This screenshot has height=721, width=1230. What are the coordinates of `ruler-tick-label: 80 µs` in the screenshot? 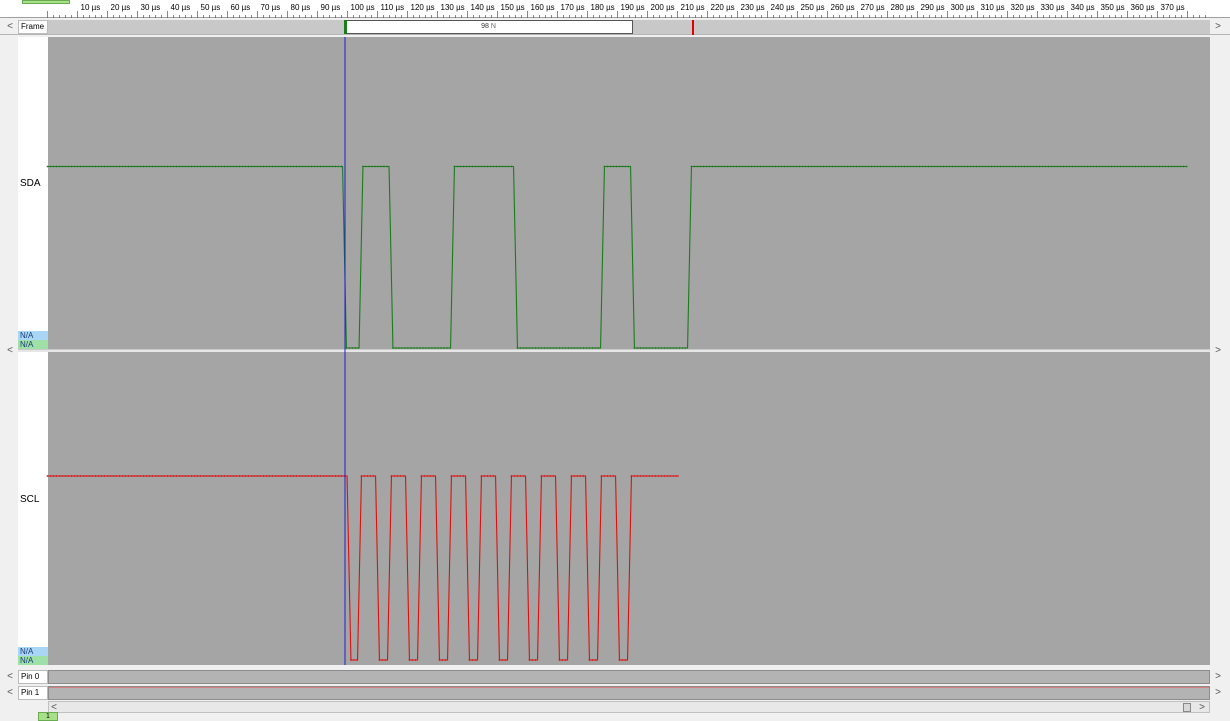 It's located at (301, 7).